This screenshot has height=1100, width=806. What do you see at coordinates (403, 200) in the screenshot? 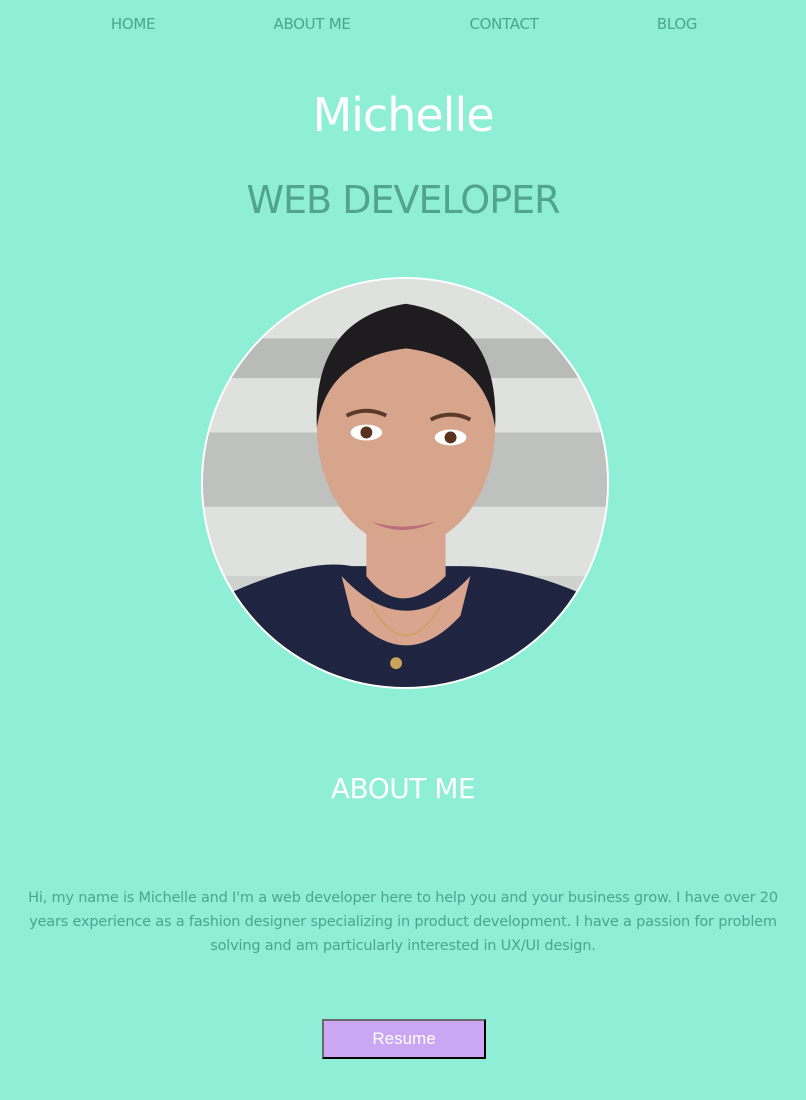
I see `page-subtitle: WEB DEVELOPER` at bounding box center [403, 200].